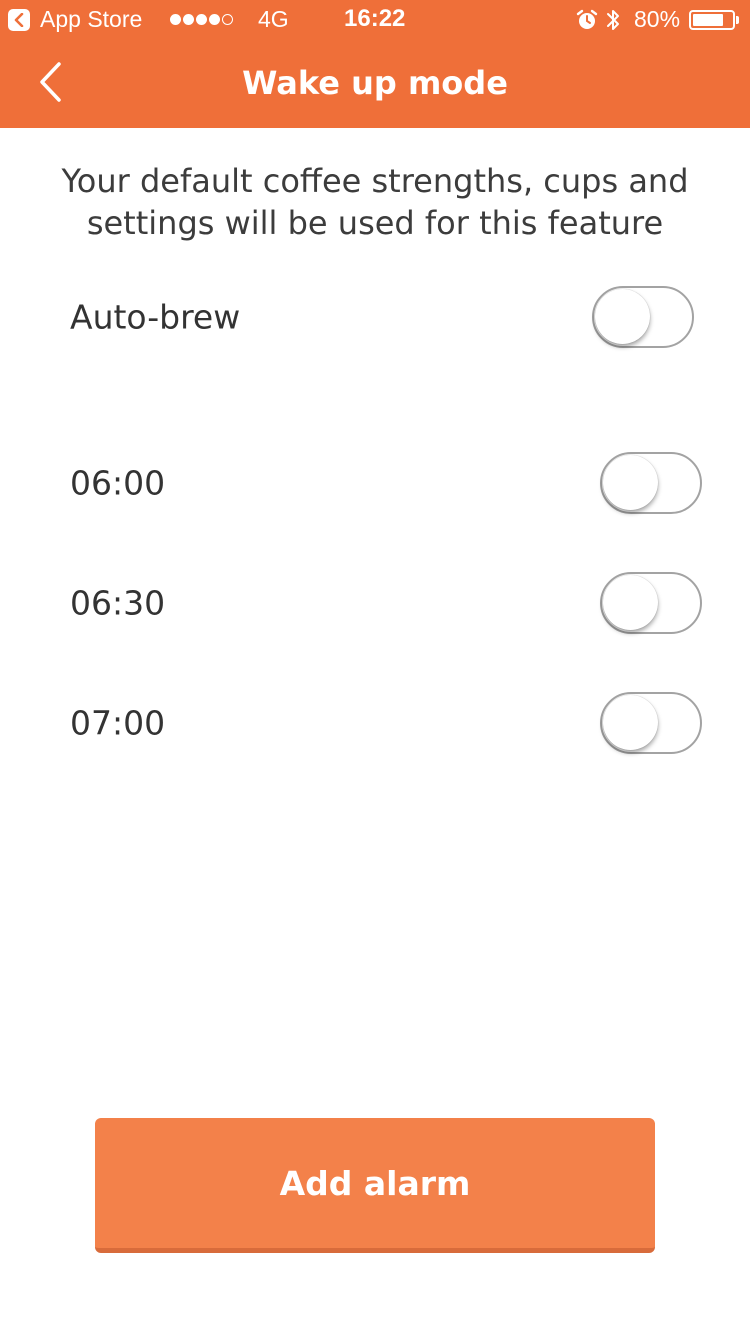 The image size is (750, 1334). Describe the element at coordinates (375, 83) in the screenshot. I see `page-title: Wake up mode` at that location.